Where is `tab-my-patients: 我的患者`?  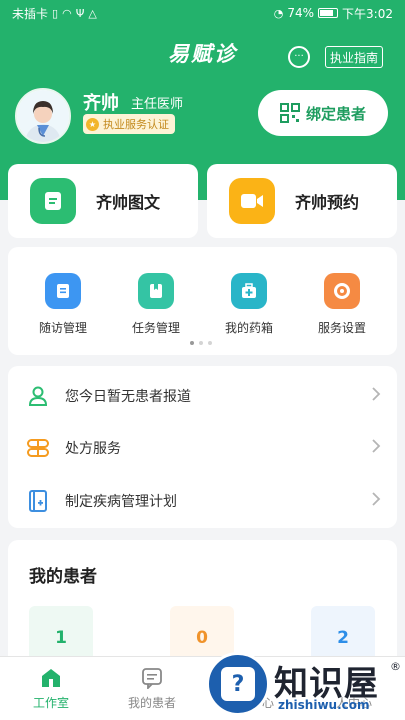 tab-my-patients: 我的患者 is located at coordinates (152, 689).